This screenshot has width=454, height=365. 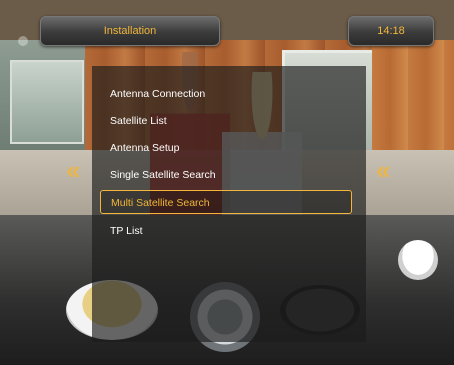 I want to click on menu-item-label: Antenna Connection, so click(x=158, y=94).